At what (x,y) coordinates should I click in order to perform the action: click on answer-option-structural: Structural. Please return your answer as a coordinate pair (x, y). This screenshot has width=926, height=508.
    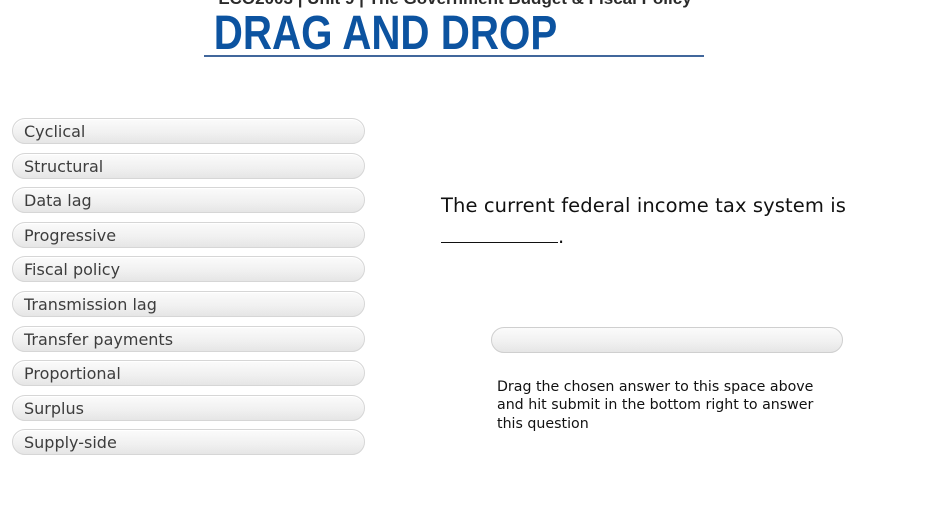
    Looking at the image, I should click on (188, 165).